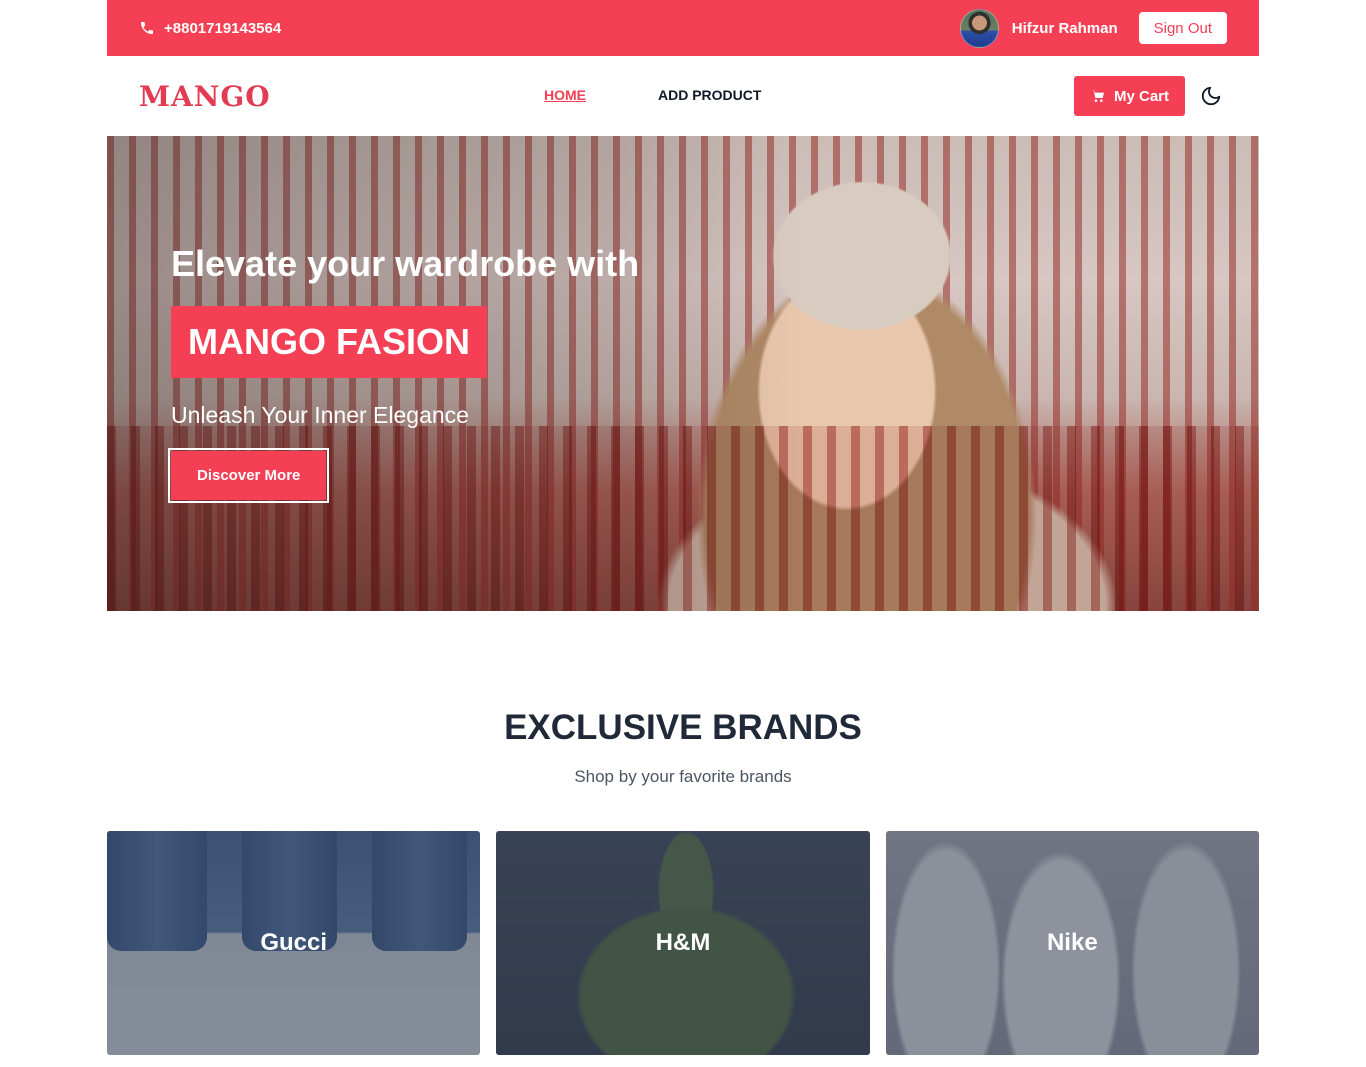  I want to click on brand-name: Gucci, so click(294, 942).